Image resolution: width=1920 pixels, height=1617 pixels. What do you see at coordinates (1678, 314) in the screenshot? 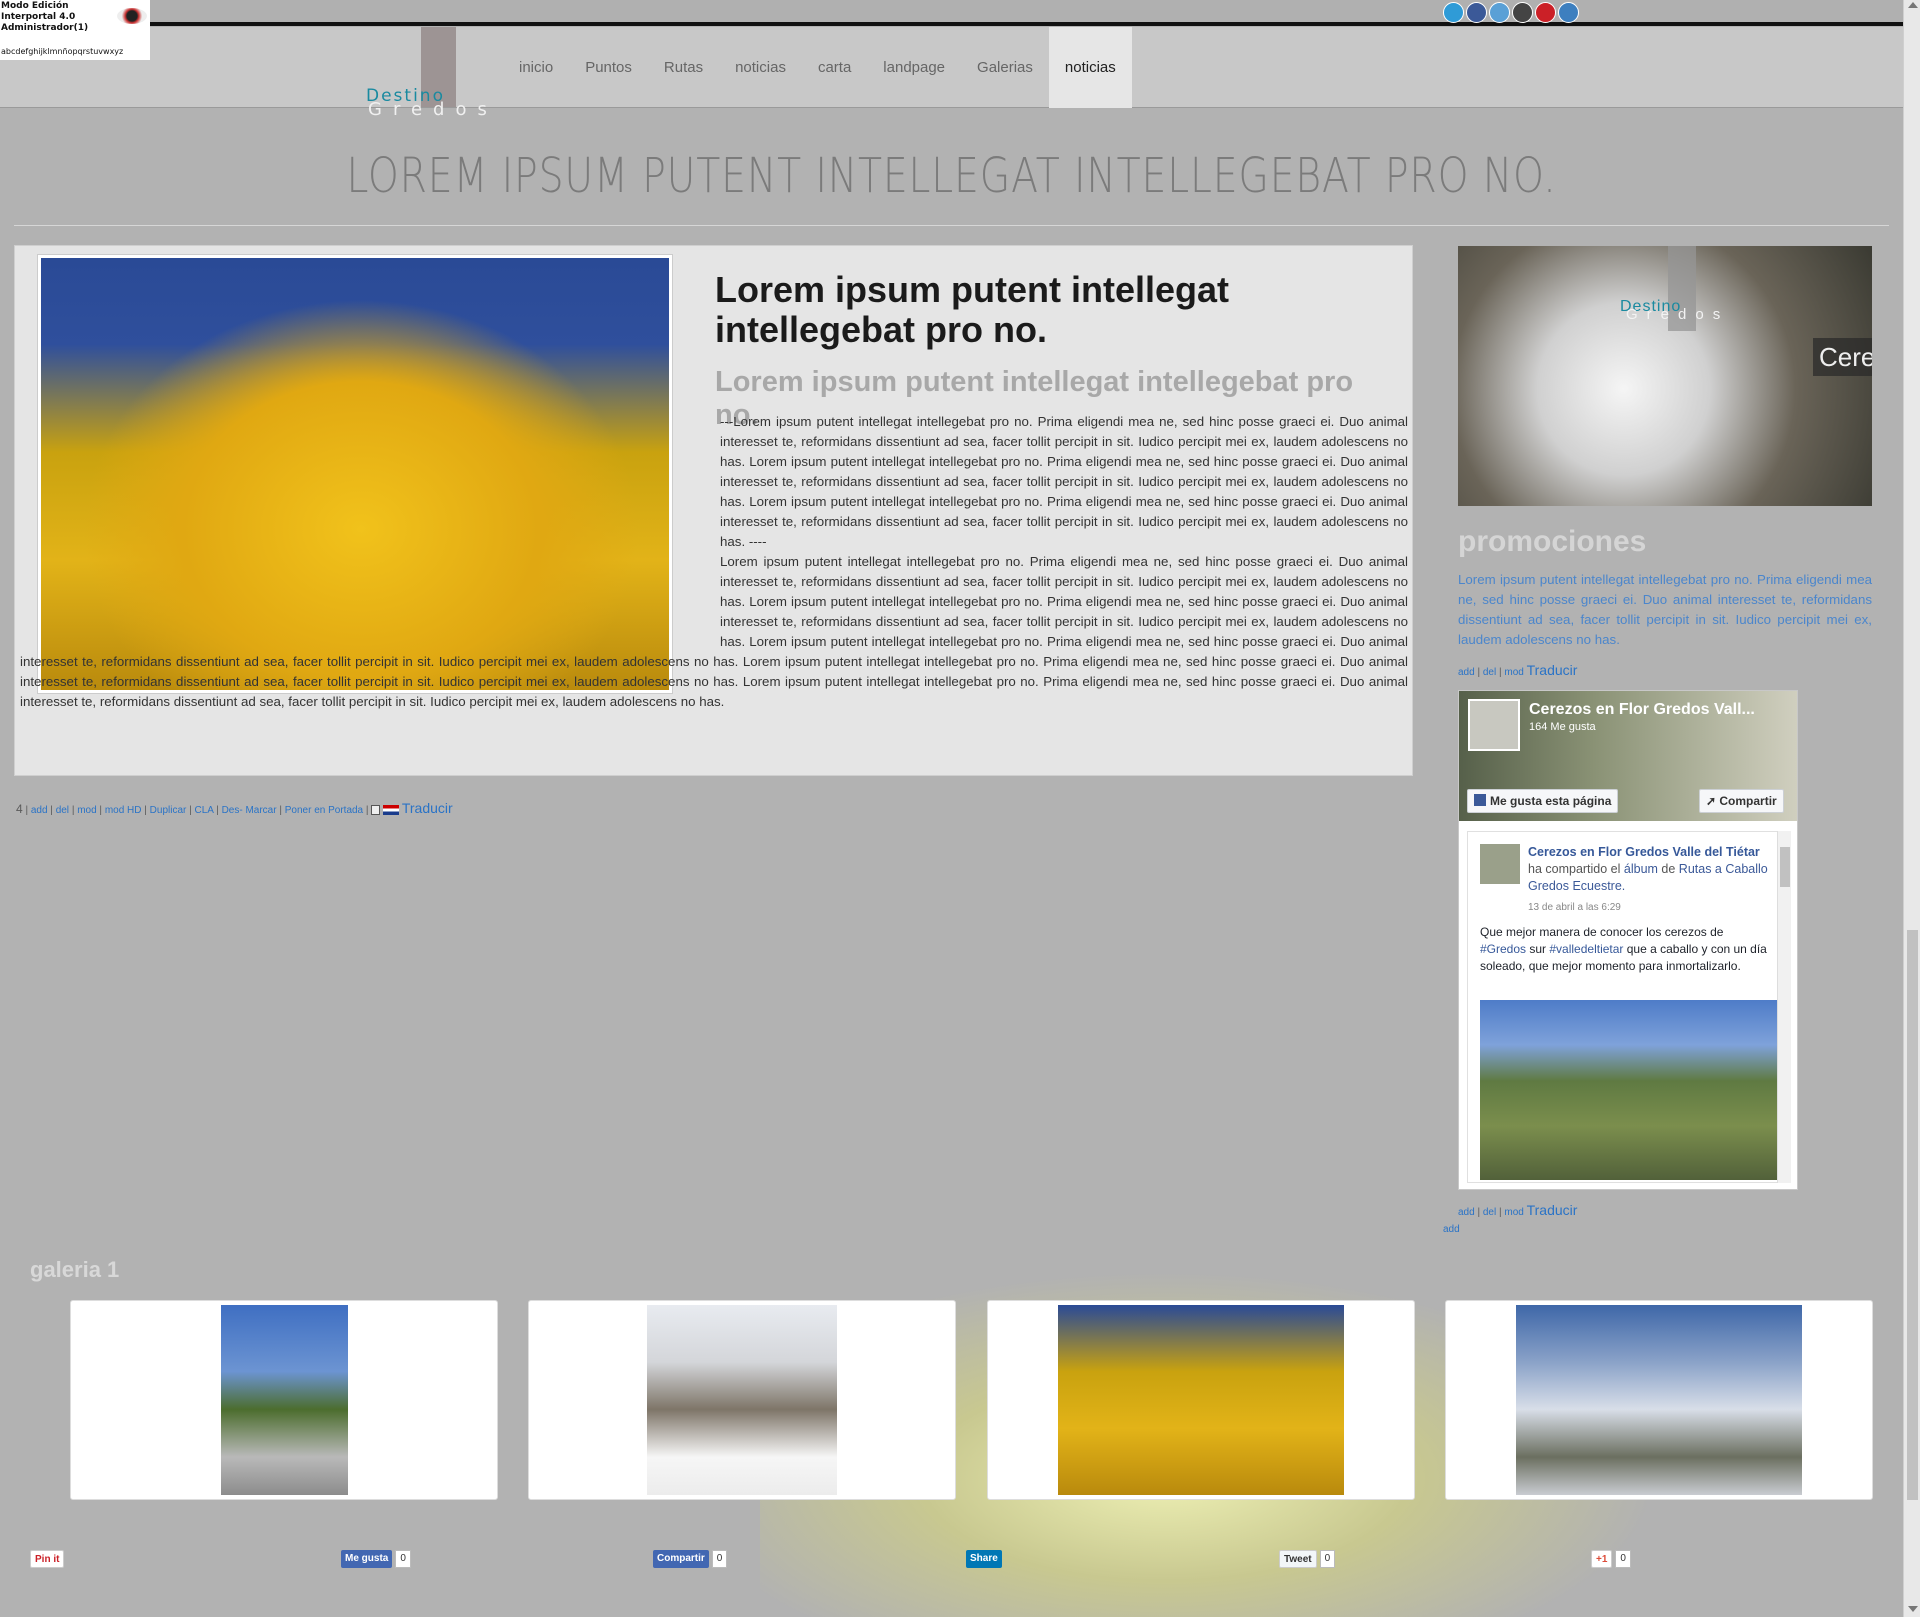
I see `banner-gredos: Gredos` at bounding box center [1678, 314].